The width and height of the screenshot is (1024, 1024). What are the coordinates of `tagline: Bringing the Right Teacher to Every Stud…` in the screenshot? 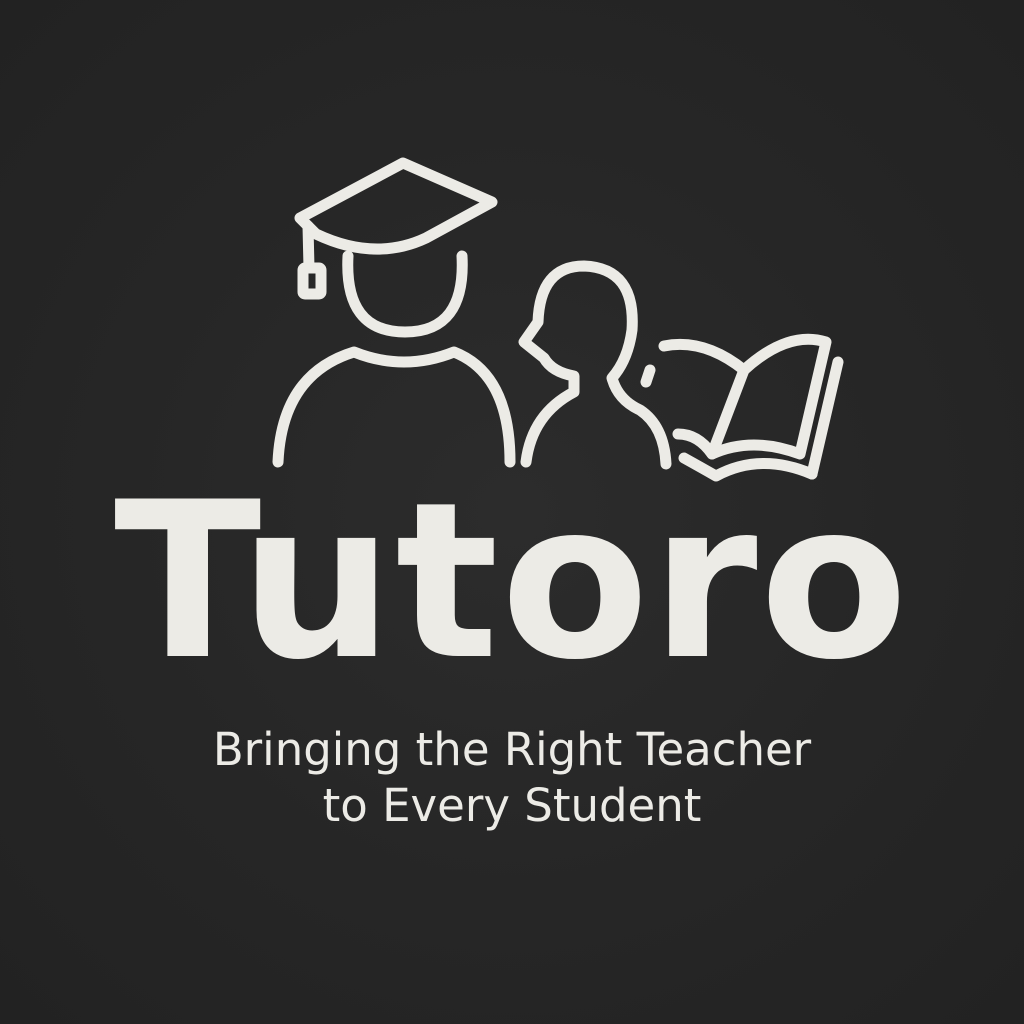 It's located at (512, 778).